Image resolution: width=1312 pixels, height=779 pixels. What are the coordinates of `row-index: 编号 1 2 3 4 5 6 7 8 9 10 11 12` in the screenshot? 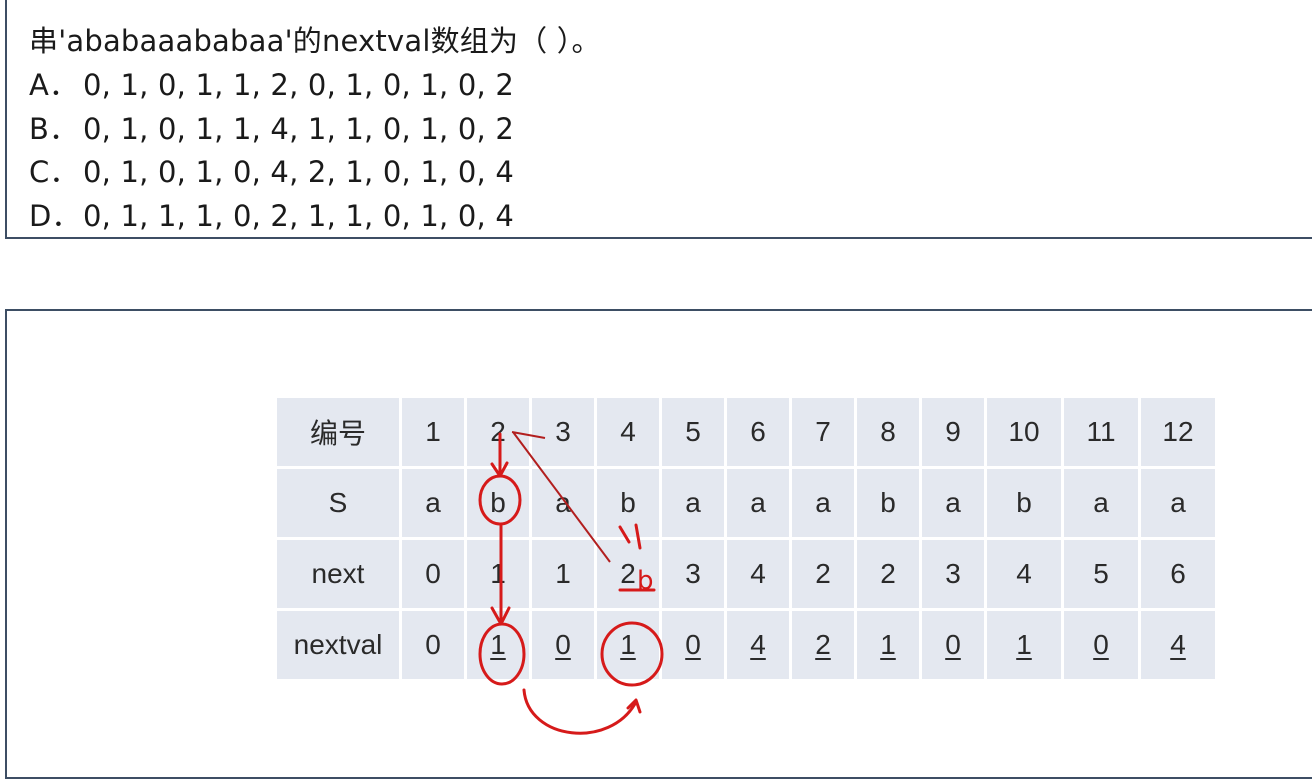 It's located at (746, 432).